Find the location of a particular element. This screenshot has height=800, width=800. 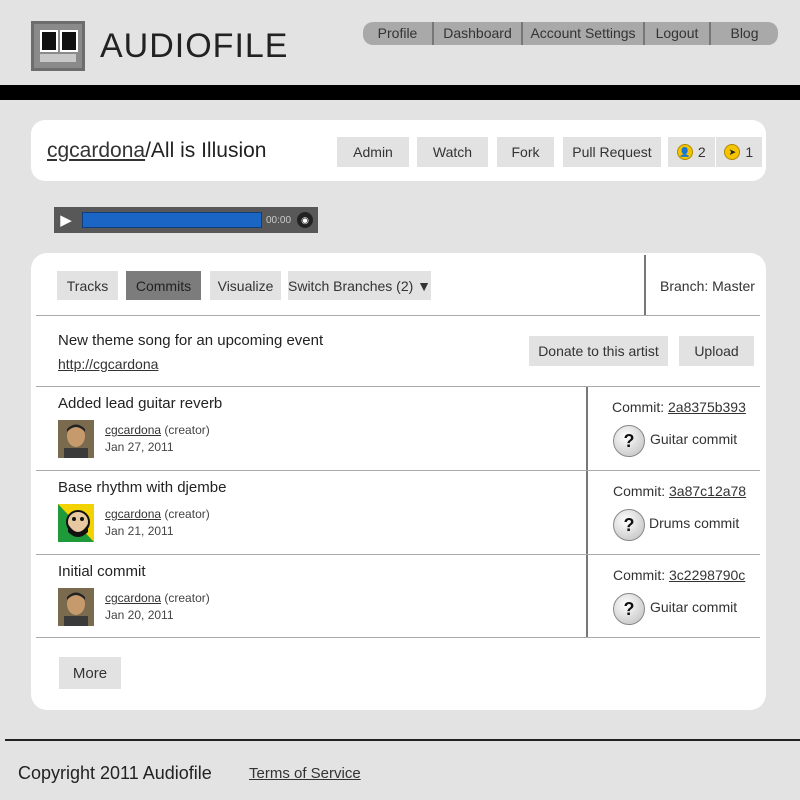

repo-stats: 👤 2 ➤ 1 is located at coordinates (715, 152).